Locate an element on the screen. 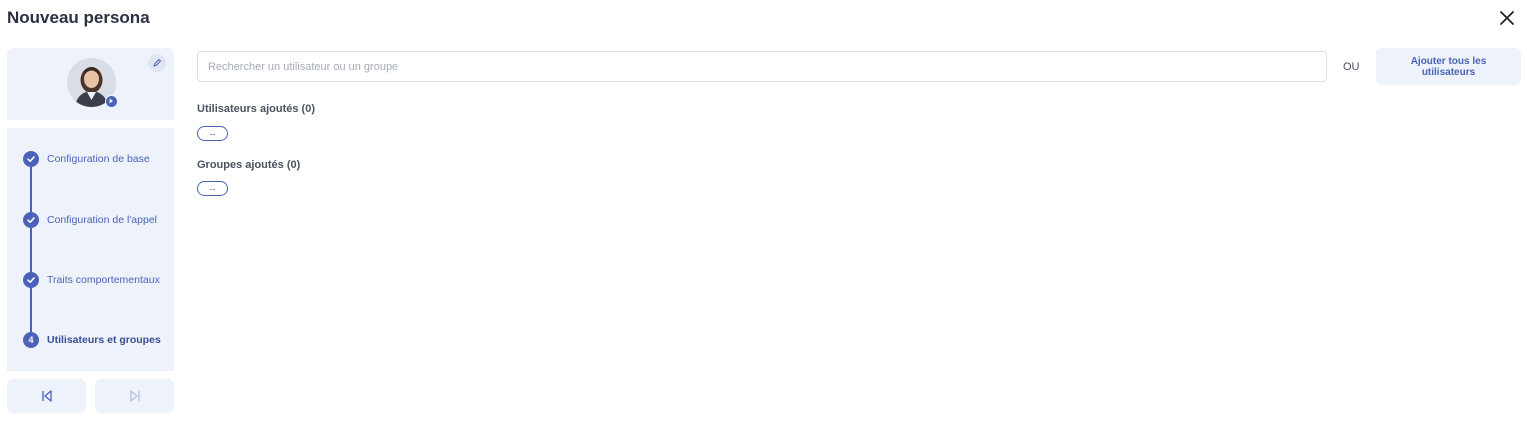  next-step-button is located at coordinates (134, 396).